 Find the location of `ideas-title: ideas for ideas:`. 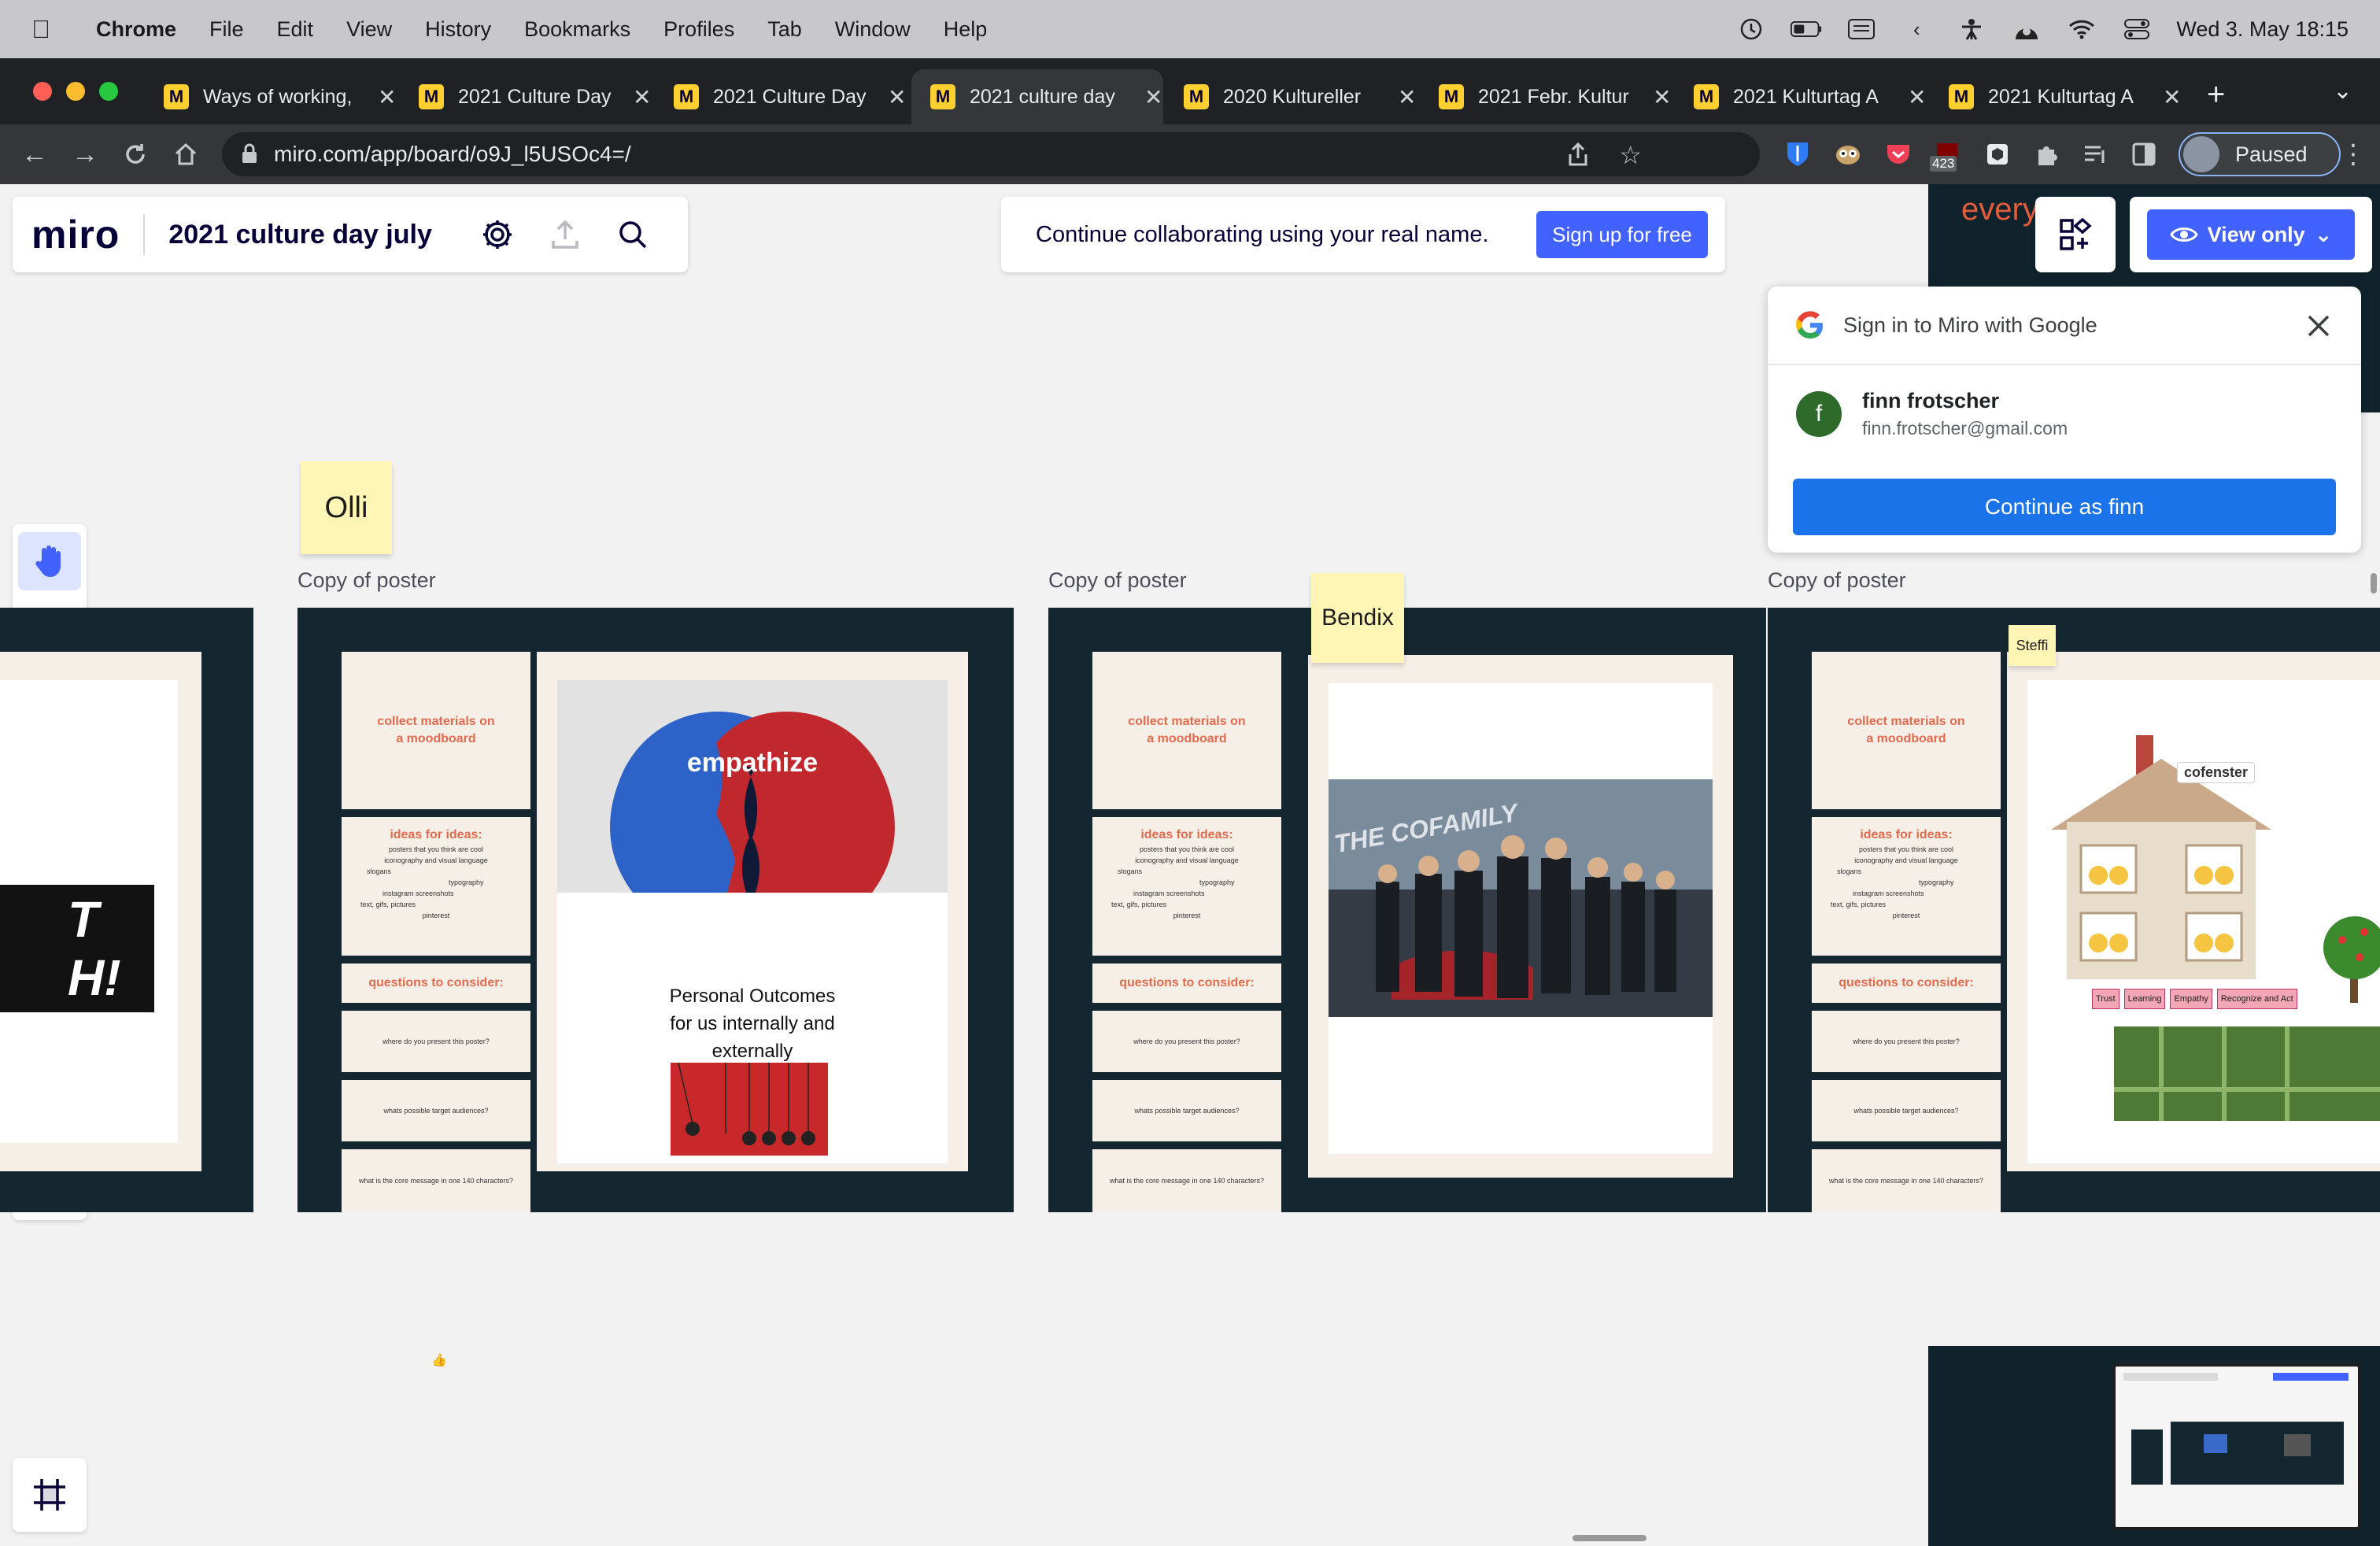

ideas-title: ideas for ideas: is located at coordinates (1906, 834).